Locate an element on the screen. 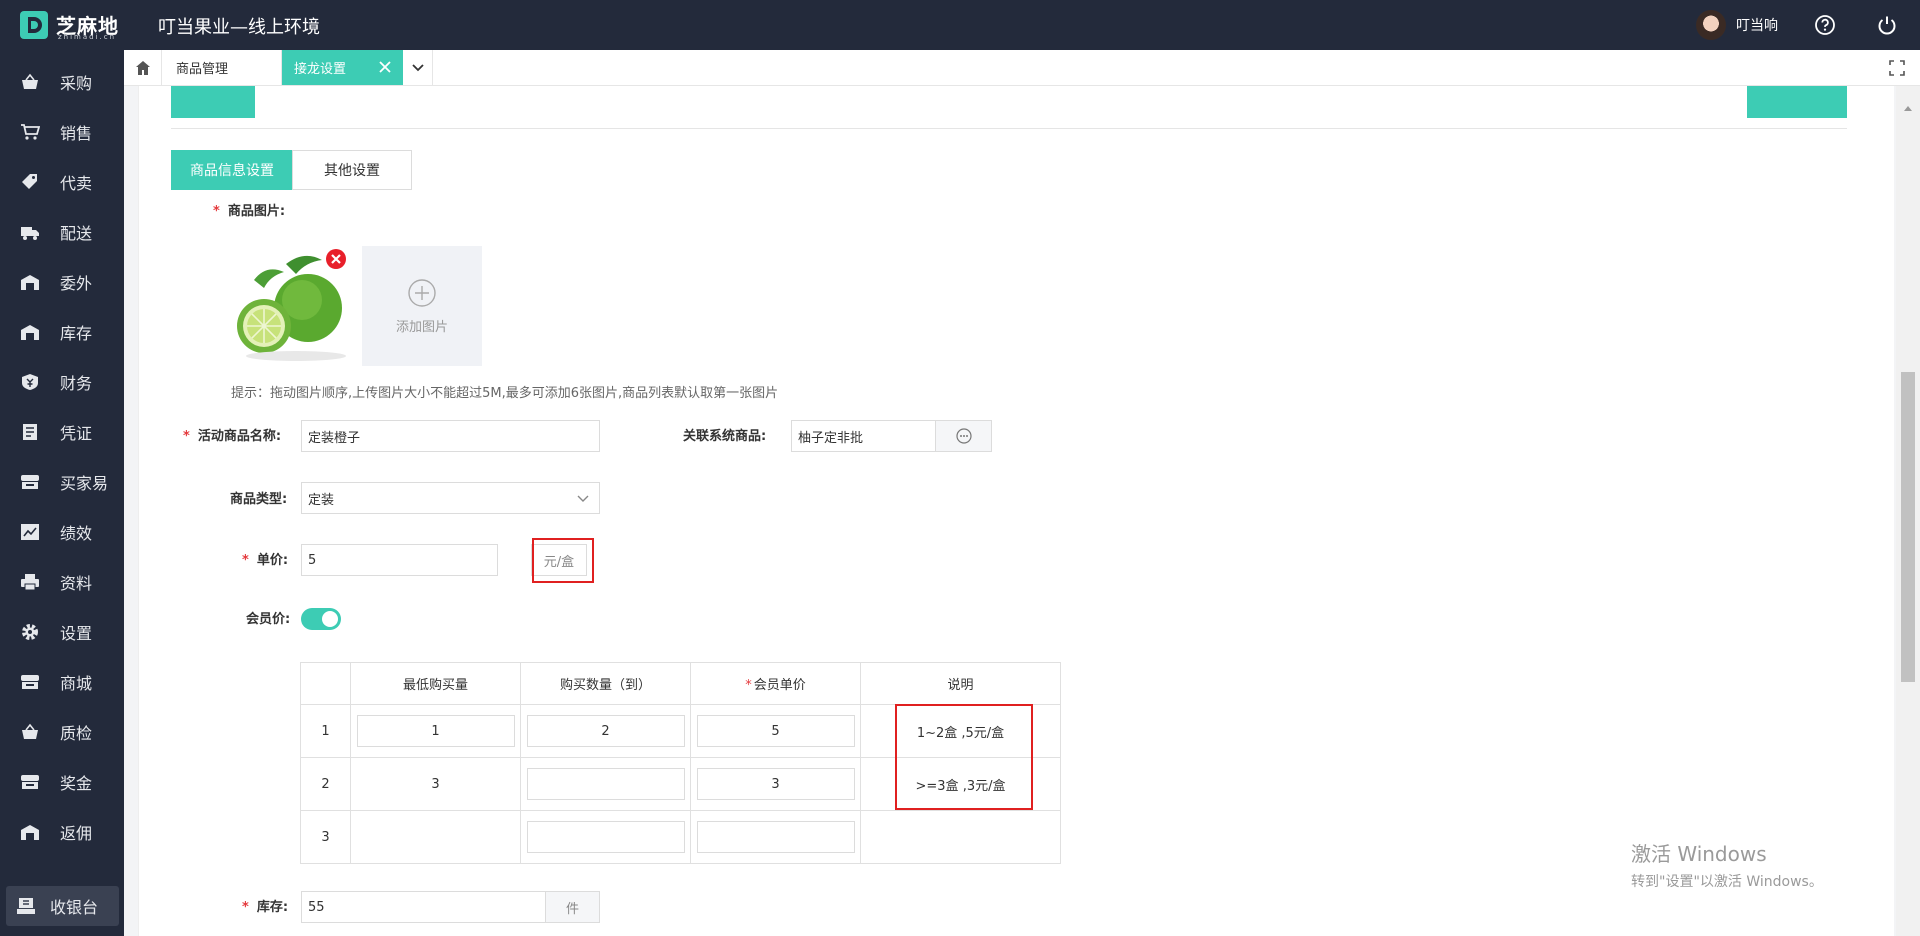  stock-input: 55 is located at coordinates (423, 907).